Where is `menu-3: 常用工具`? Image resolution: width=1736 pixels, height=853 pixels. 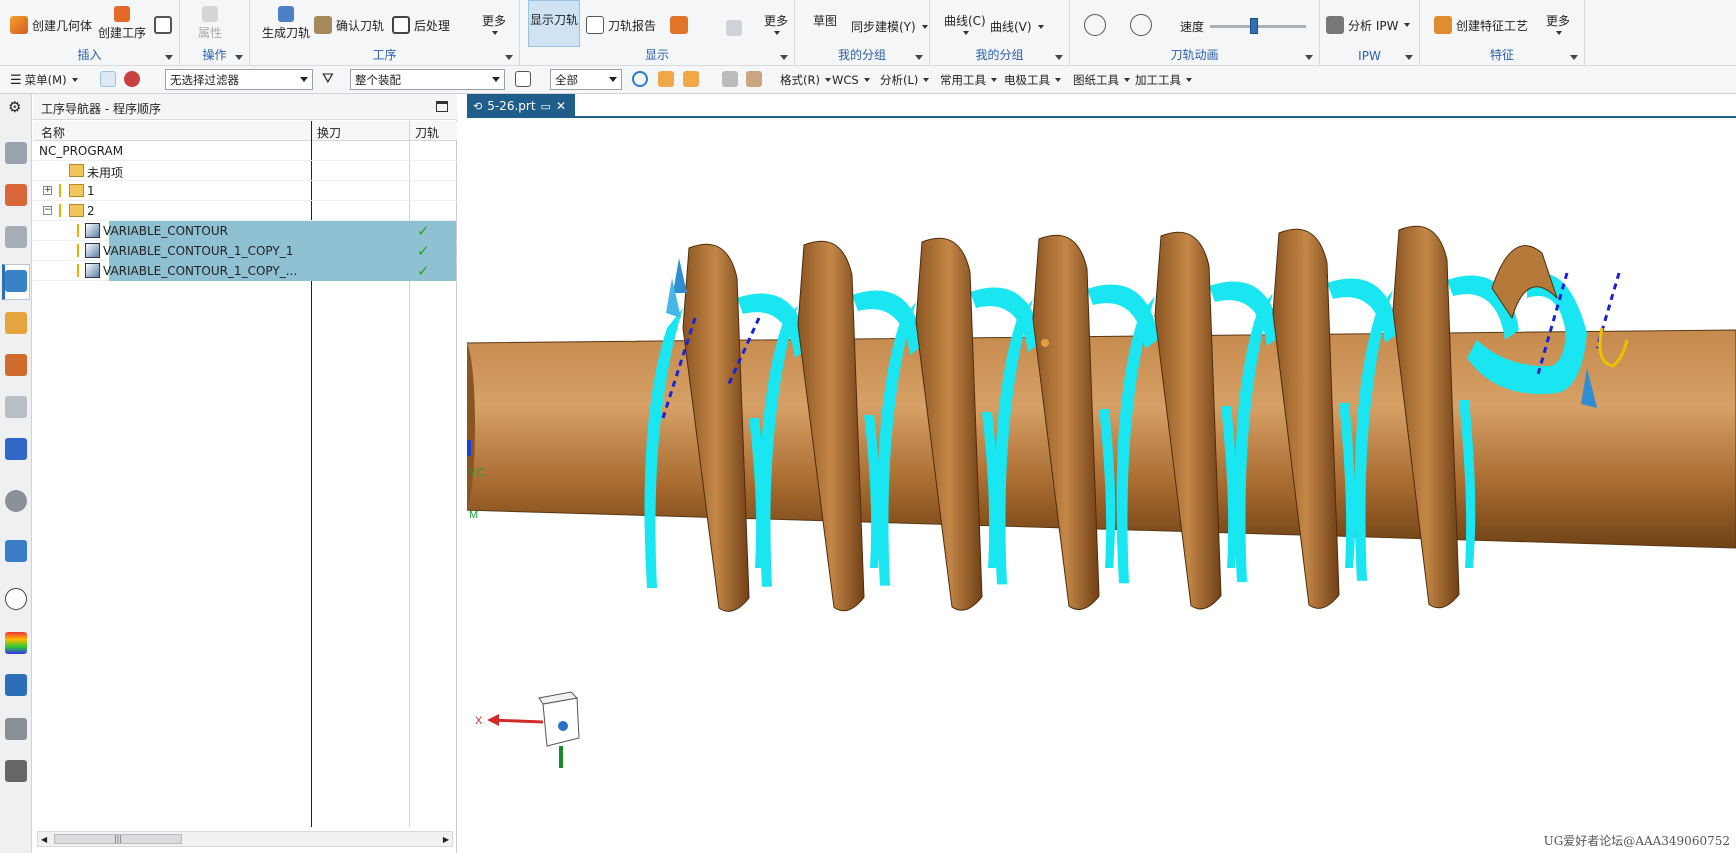 menu-3: 常用工具 is located at coordinates (968, 80).